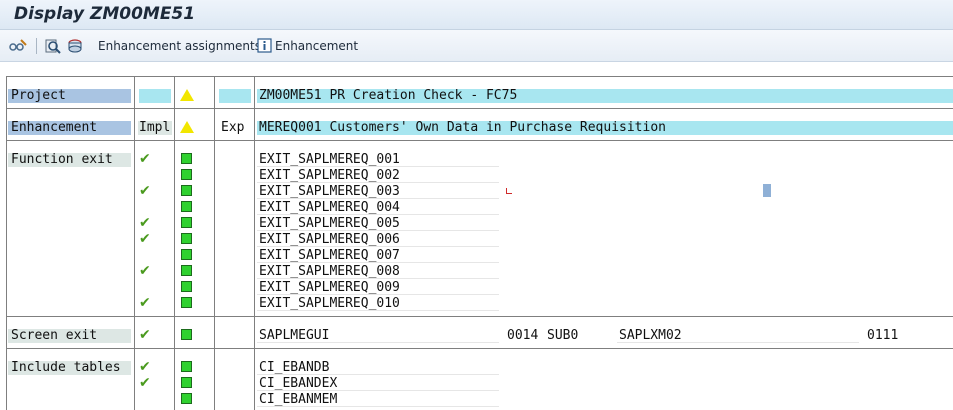 The width and height of the screenshot is (953, 410). I want to click on object-stack-icon, so click(75, 46).